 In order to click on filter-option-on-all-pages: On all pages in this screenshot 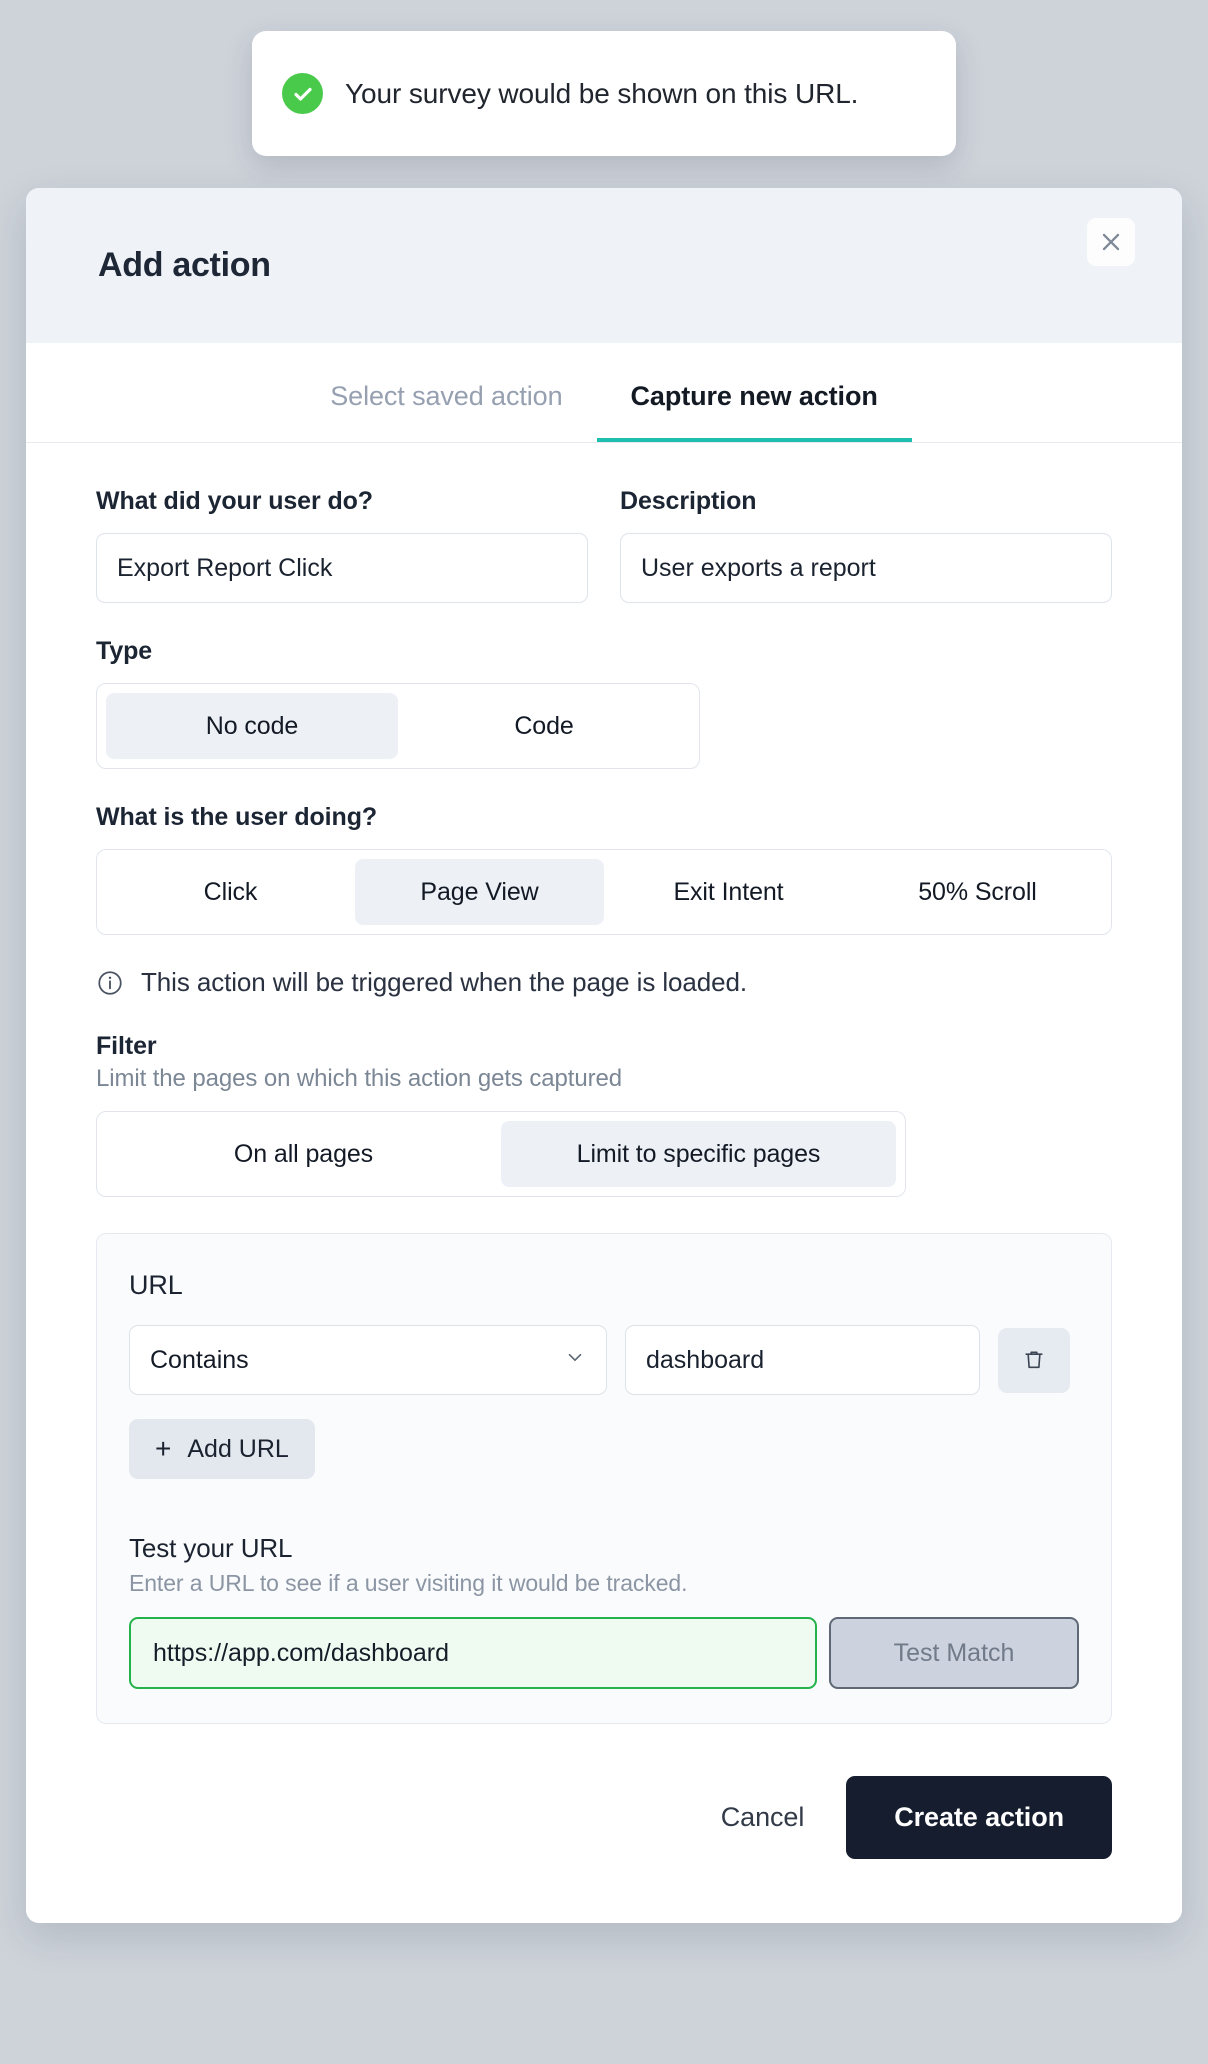, I will do `click(303, 1154)`.